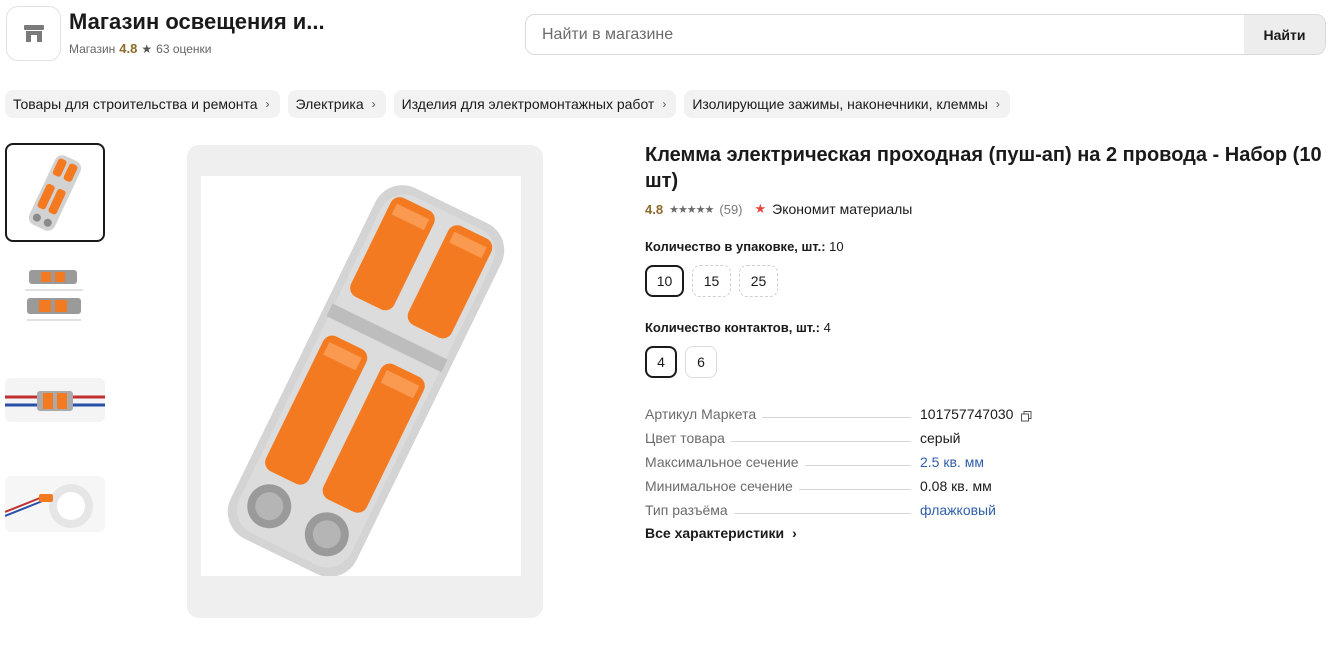  I want to click on store-meta: Магазин 4.8 ★ 63 оценки, so click(140, 48).